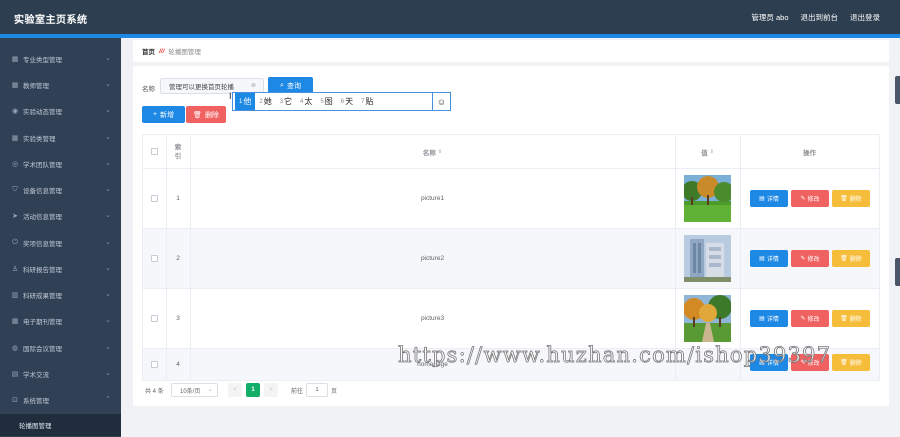 The height and width of the screenshot is (437, 900). I want to click on search-label: 名称, so click(148, 89).